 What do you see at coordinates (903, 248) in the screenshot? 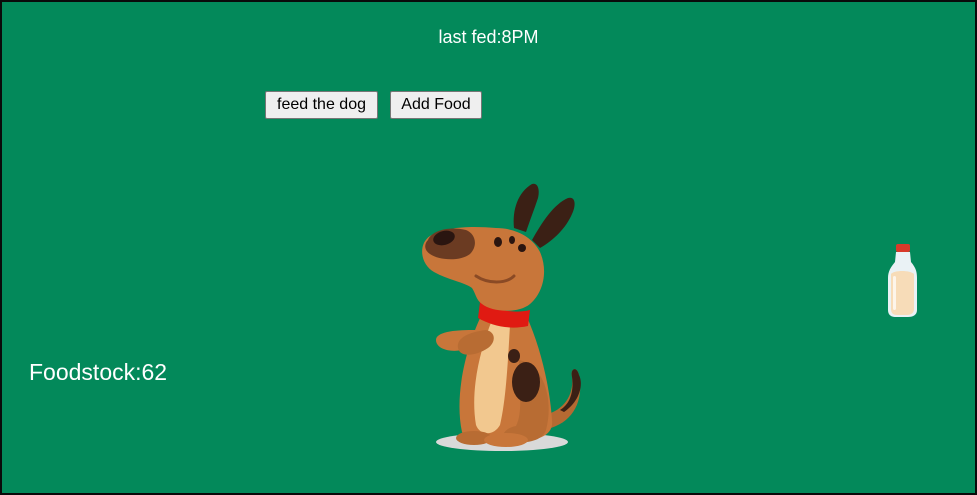
I see `bottle-cap` at bounding box center [903, 248].